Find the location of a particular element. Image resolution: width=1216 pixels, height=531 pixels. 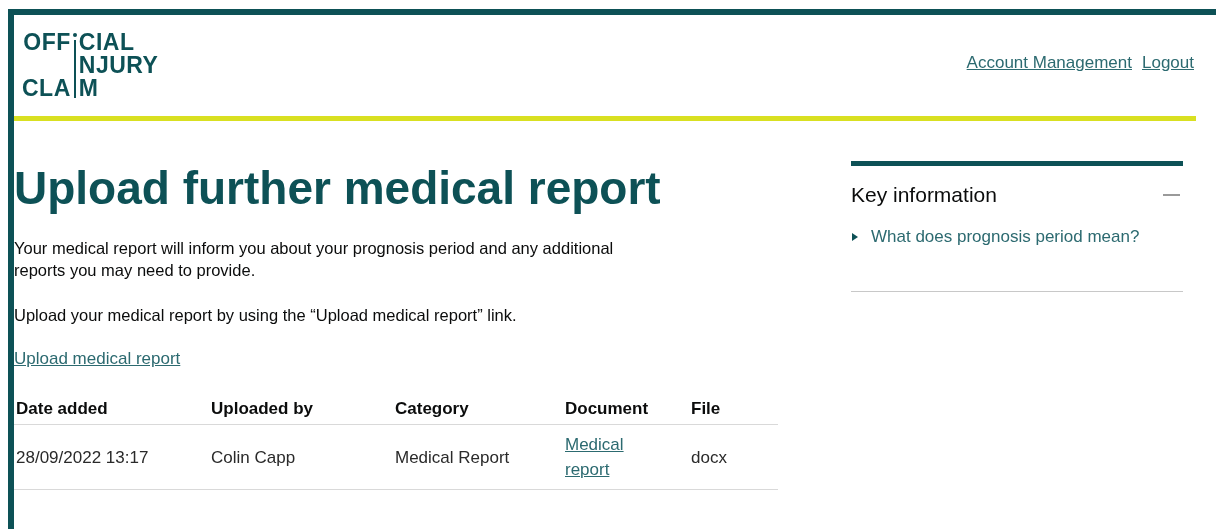

table-cell: docx is located at coordinates (733, 457).